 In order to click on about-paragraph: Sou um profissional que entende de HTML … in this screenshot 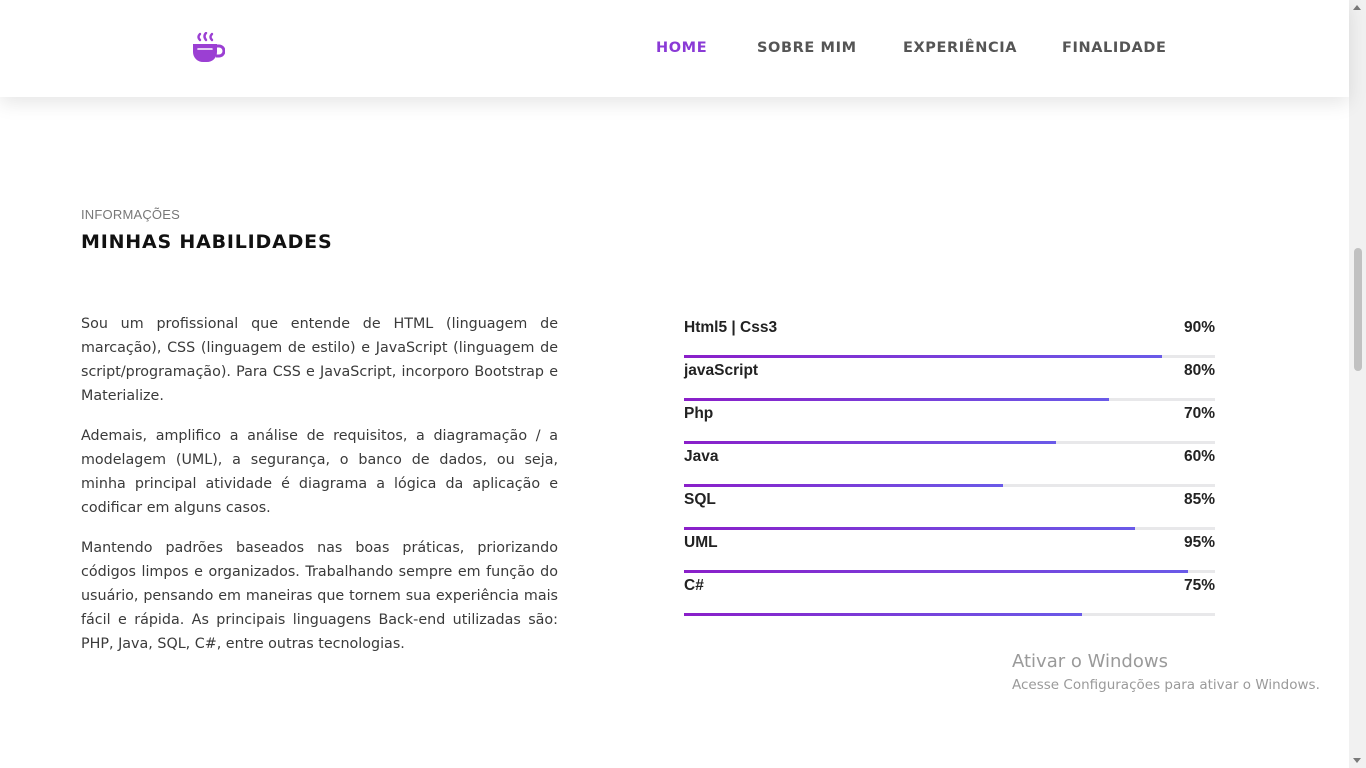, I will do `click(319, 360)`.